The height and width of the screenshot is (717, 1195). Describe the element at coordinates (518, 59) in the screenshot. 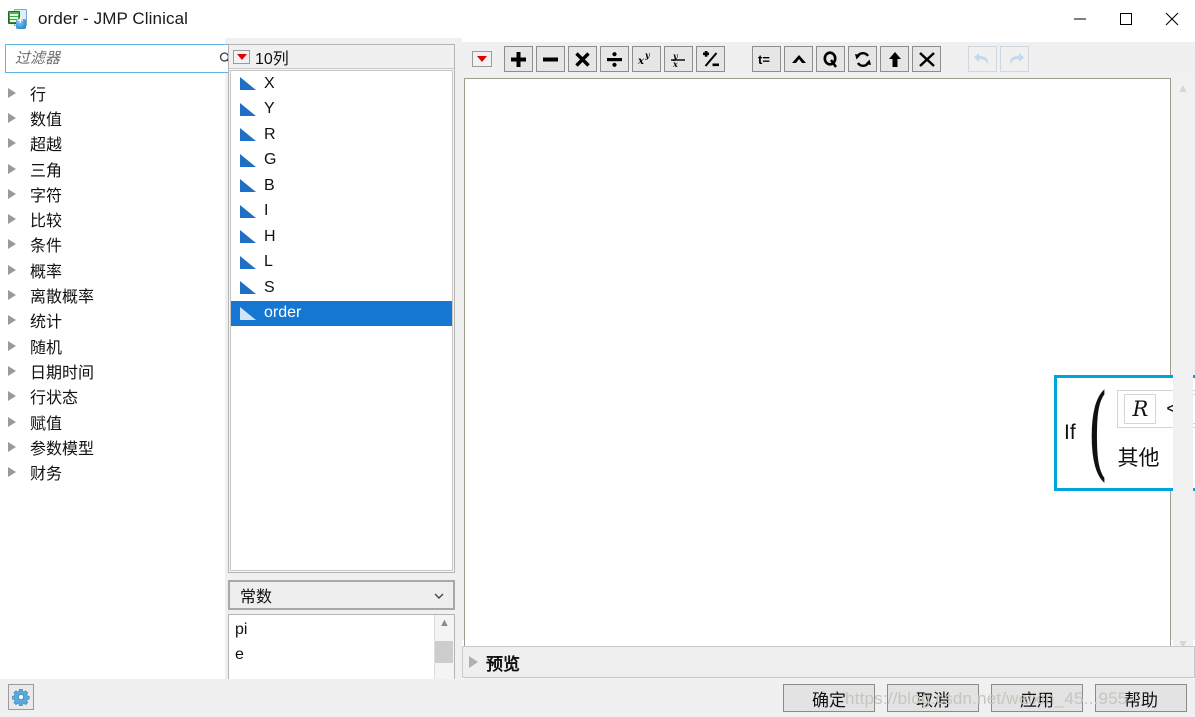

I see `plus-button` at that location.